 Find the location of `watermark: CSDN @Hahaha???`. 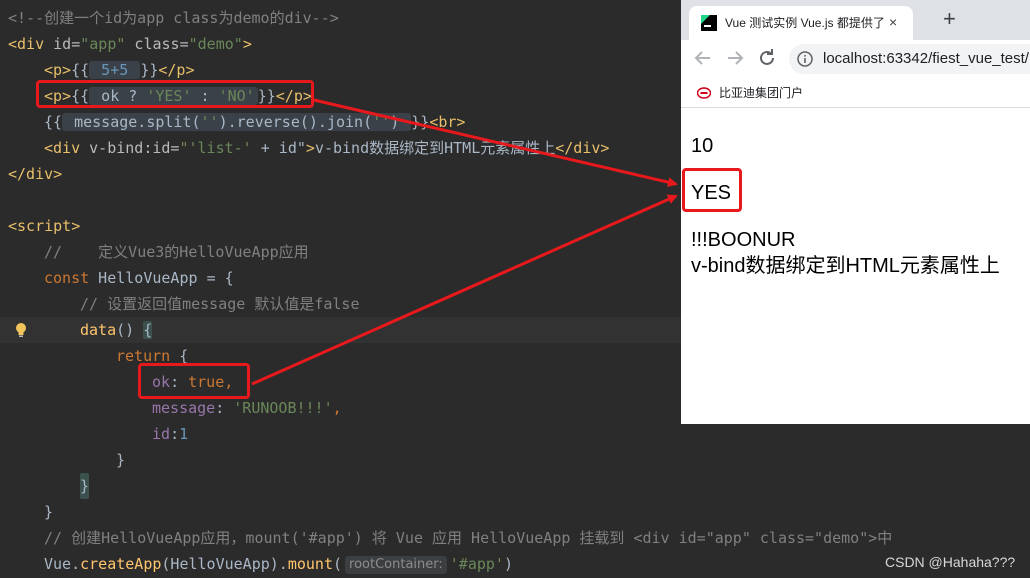

watermark: CSDN @Hahaha??? is located at coordinates (950, 562).